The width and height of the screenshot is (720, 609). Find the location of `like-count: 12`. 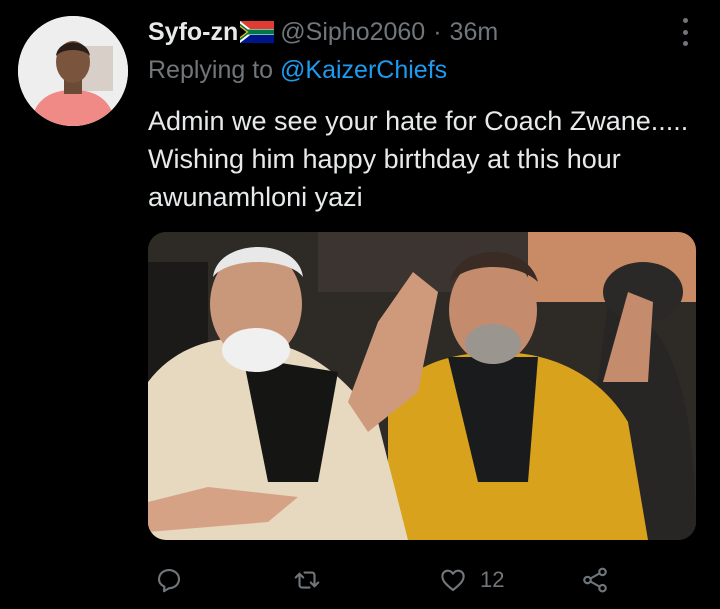

like-count: 12 is located at coordinates (492, 579).